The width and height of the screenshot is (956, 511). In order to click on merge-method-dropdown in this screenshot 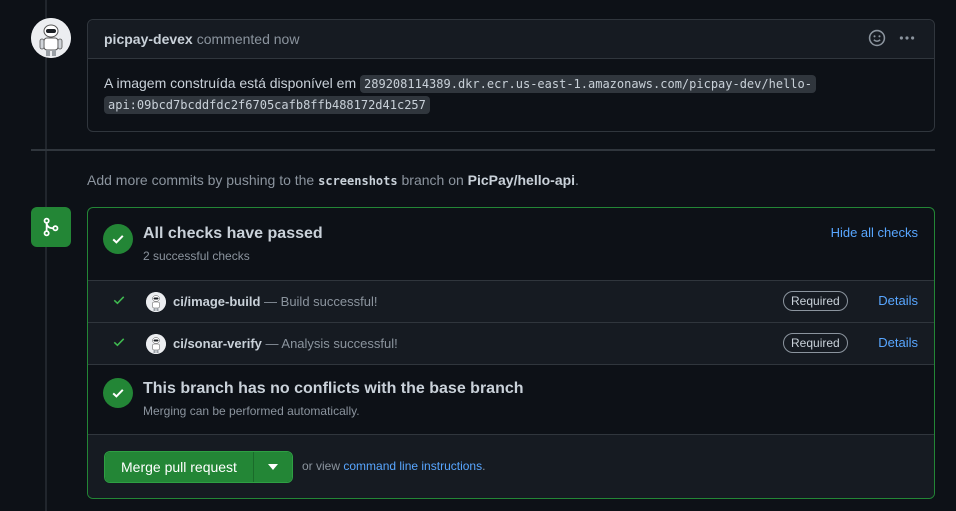, I will do `click(272, 467)`.